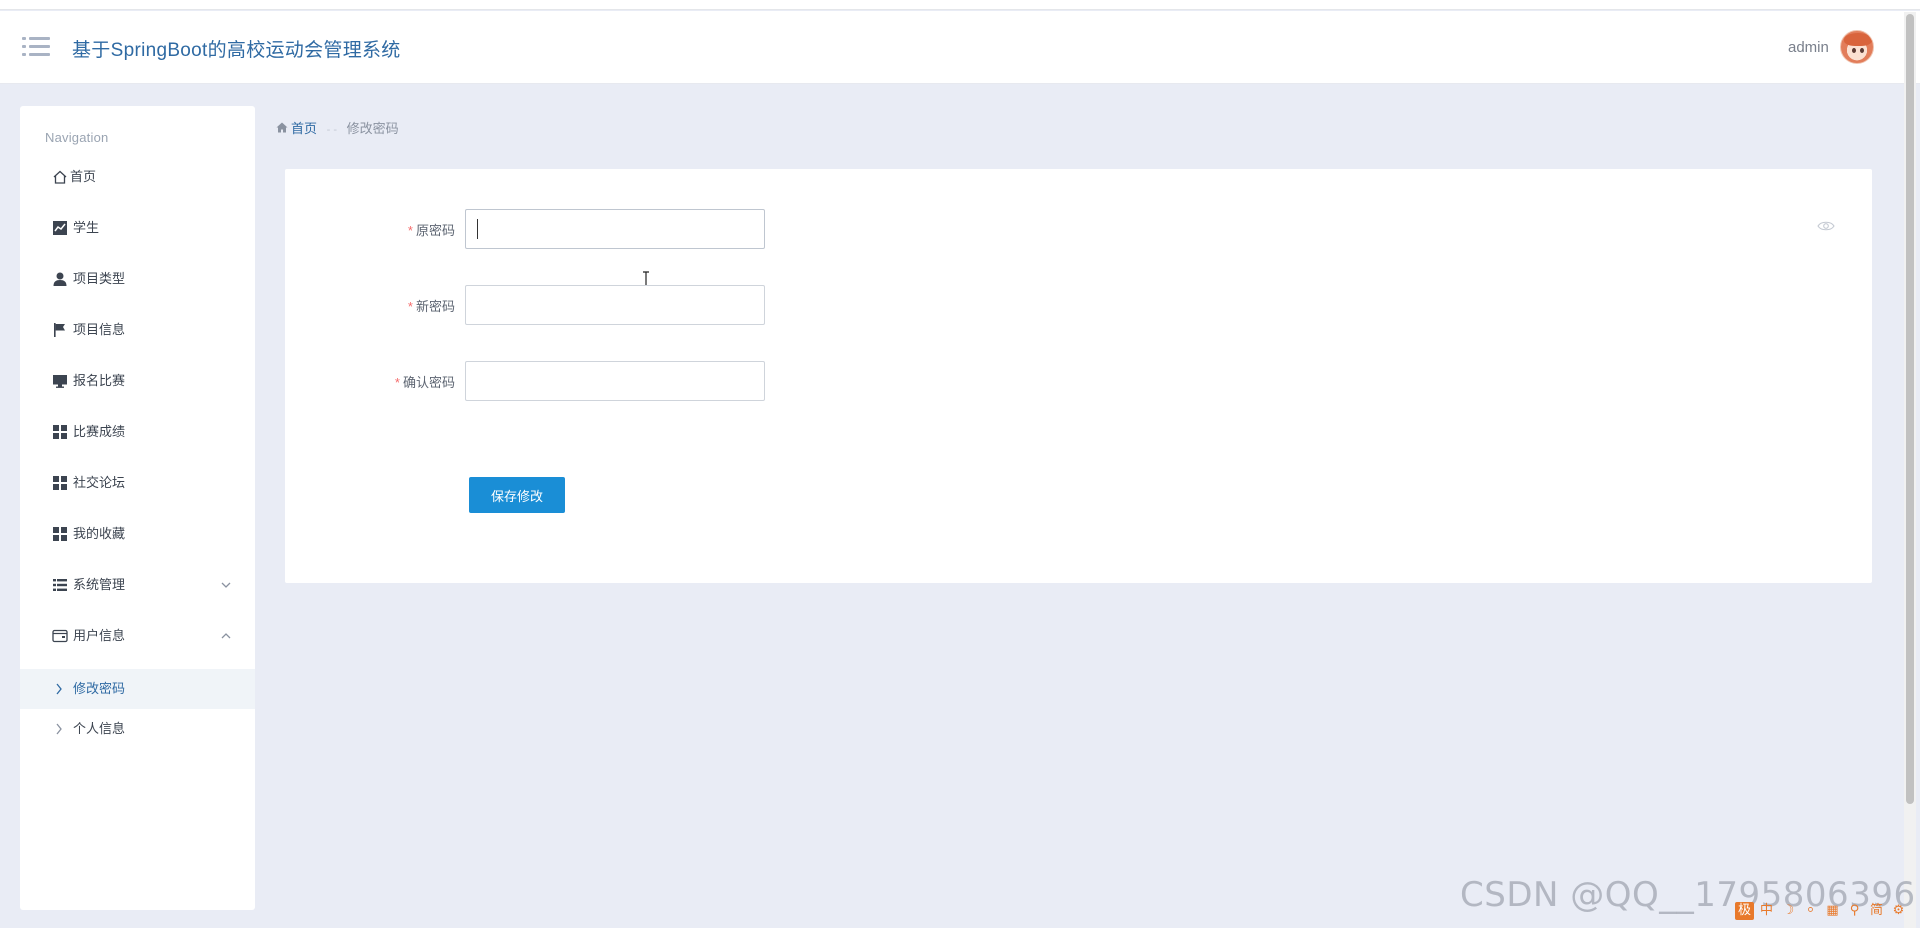 The image size is (1920, 928). Describe the element at coordinates (137, 636) in the screenshot. I see `sidebar-item-user-info: 用户信息` at that location.